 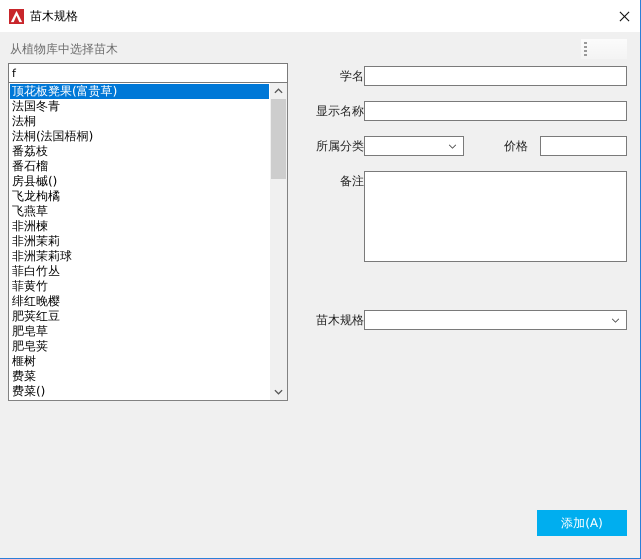 I want to click on field-label: 显示名称, so click(x=339, y=111).